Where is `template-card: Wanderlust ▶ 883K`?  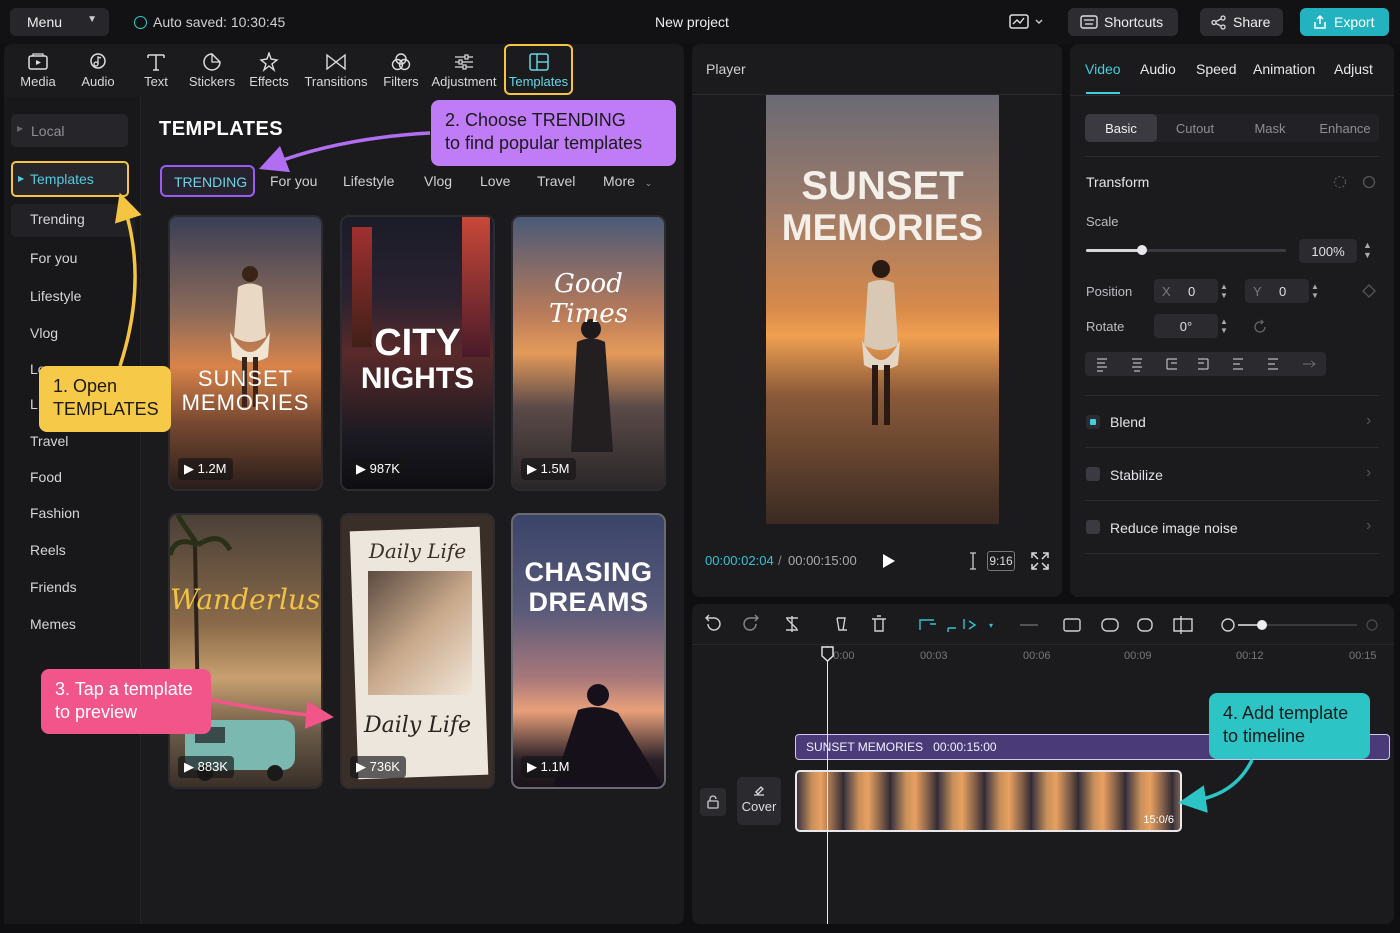 template-card: Wanderlust ▶ 883K is located at coordinates (245, 651).